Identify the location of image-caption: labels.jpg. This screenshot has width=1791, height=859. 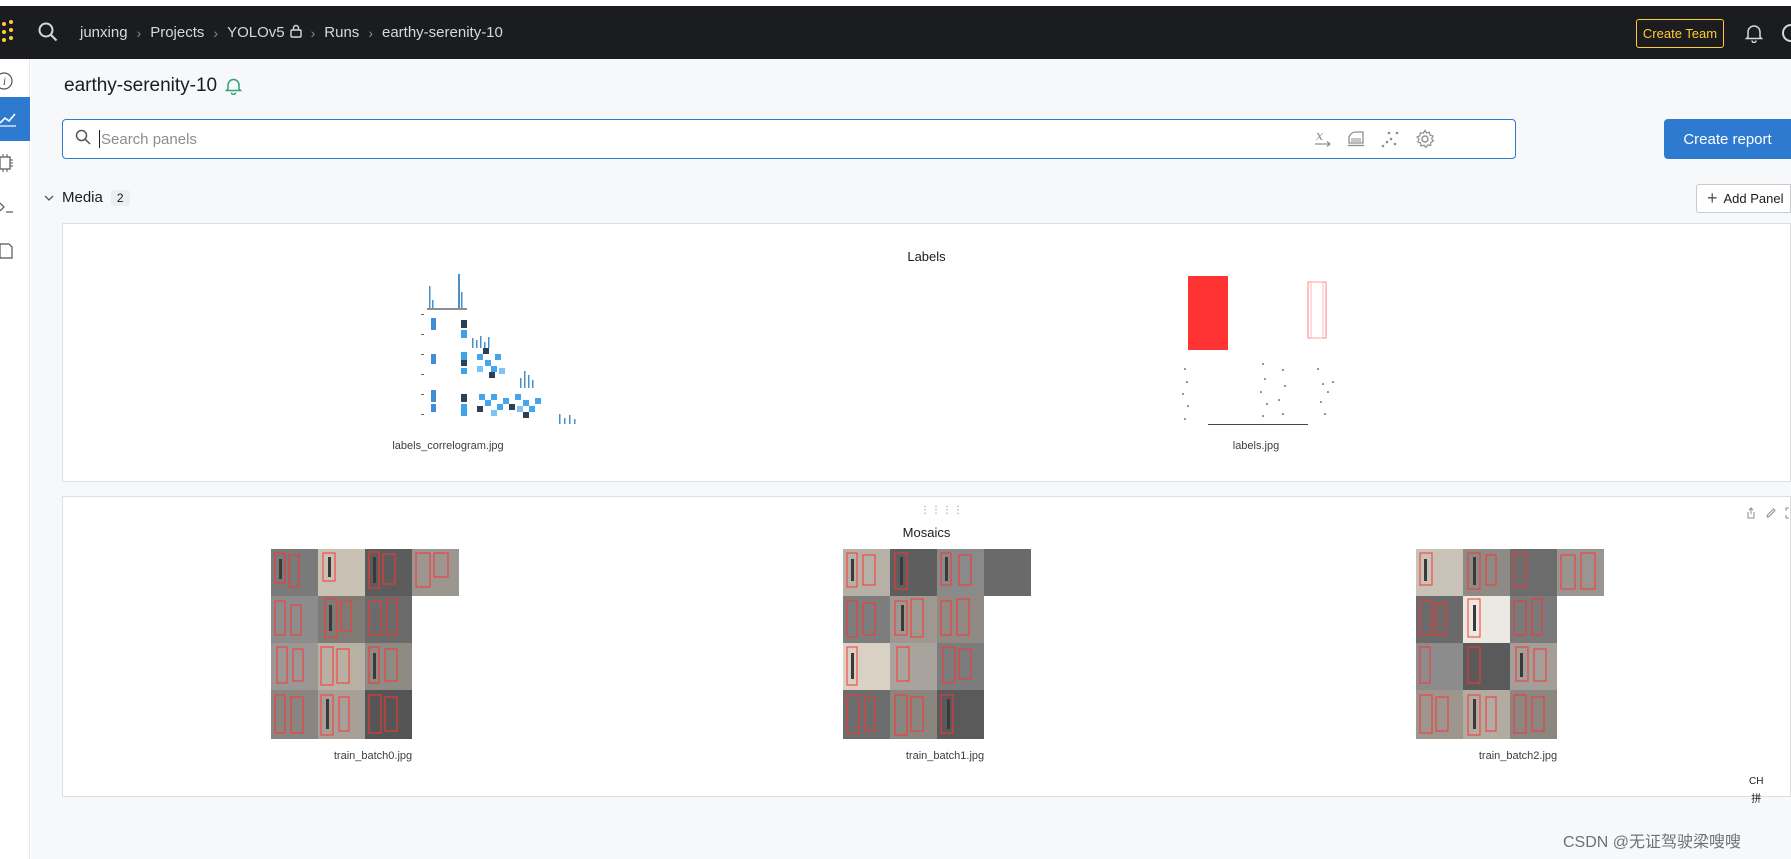
(1256, 446).